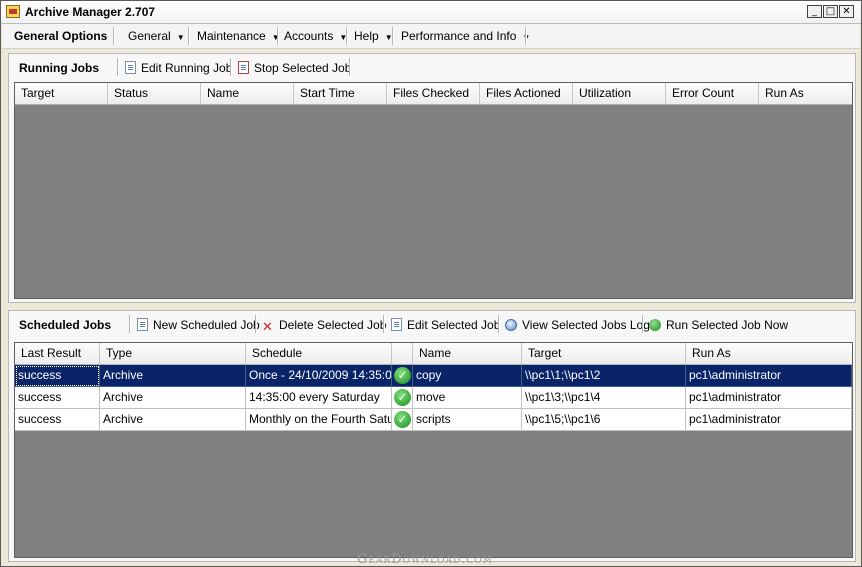 Image resolution: width=862 pixels, height=567 pixels. What do you see at coordinates (142, 324) in the screenshot?
I see `new-document-icon` at bounding box center [142, 324].